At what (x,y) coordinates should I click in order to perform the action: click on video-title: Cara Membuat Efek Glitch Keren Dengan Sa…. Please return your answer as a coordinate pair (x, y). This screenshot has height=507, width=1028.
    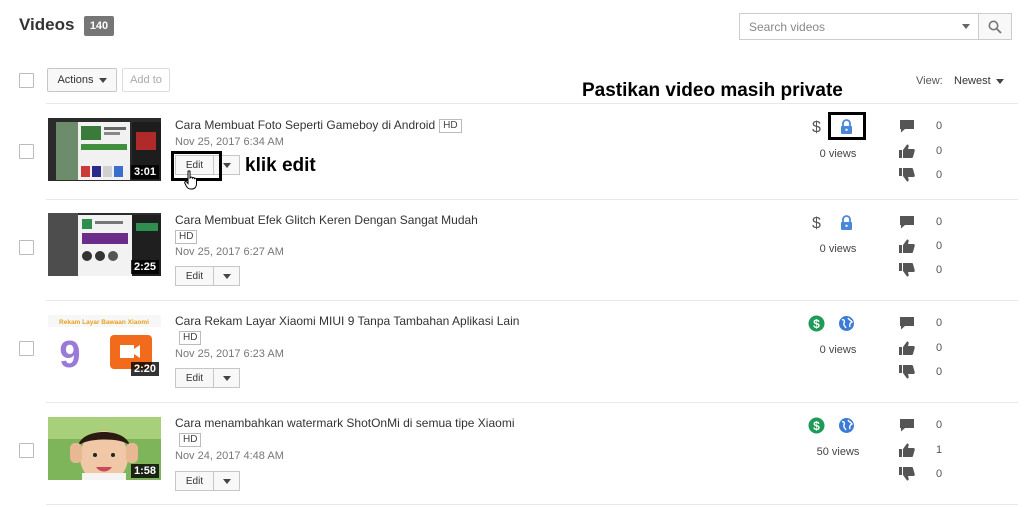
    Looking at the image, I should click on (347, 228).